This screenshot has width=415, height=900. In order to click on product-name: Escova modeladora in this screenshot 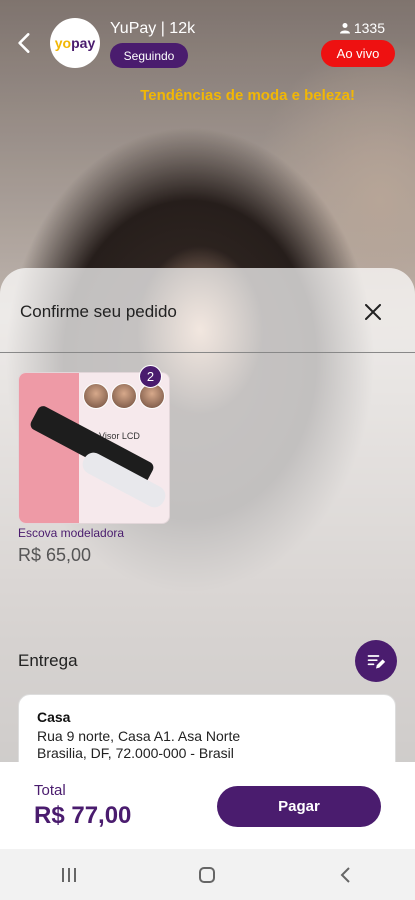, I will do `click(71, 533)`.